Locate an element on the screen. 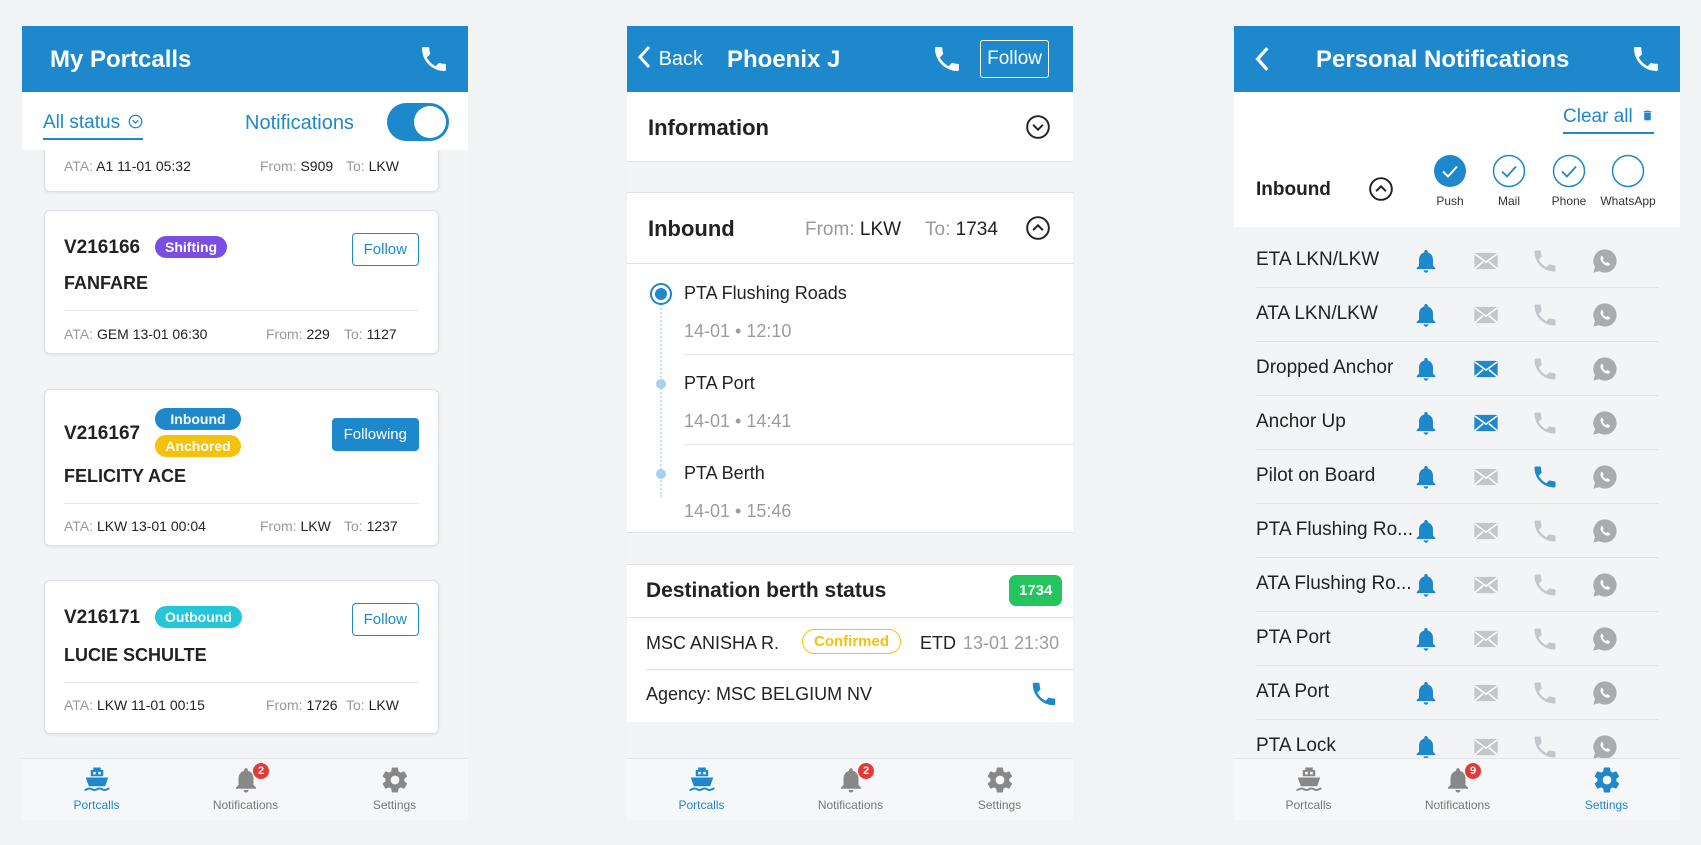 Image resolution: width=1701 pixels, height=845 pixels. channel-toggle-mail: Mail is located at coordinates (1509, 181).